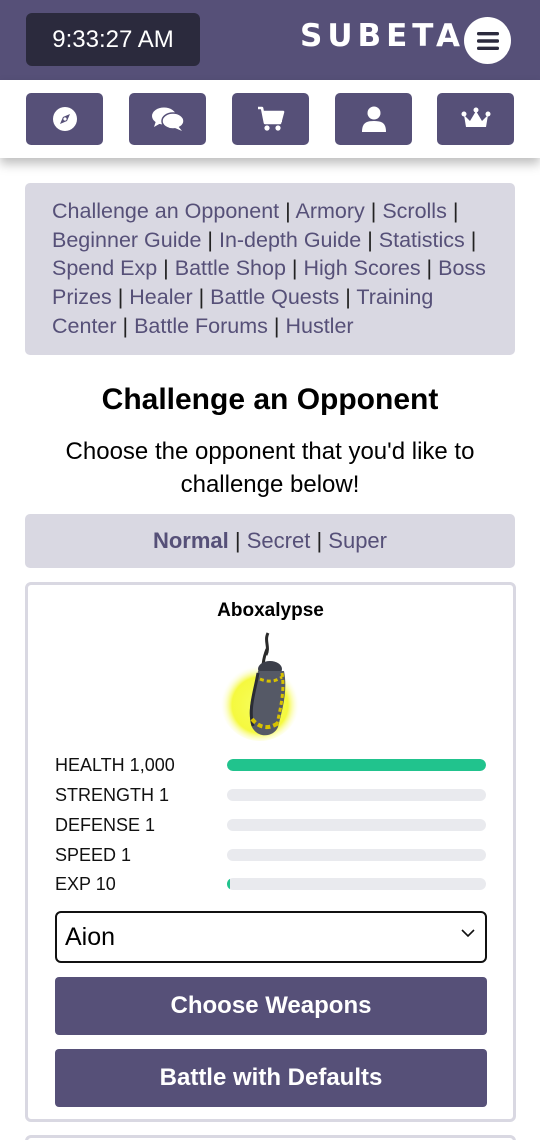 This screenshot has height=1140, width=540. I want to click on page-title: Challenge an Opponent, so click(270, 399).